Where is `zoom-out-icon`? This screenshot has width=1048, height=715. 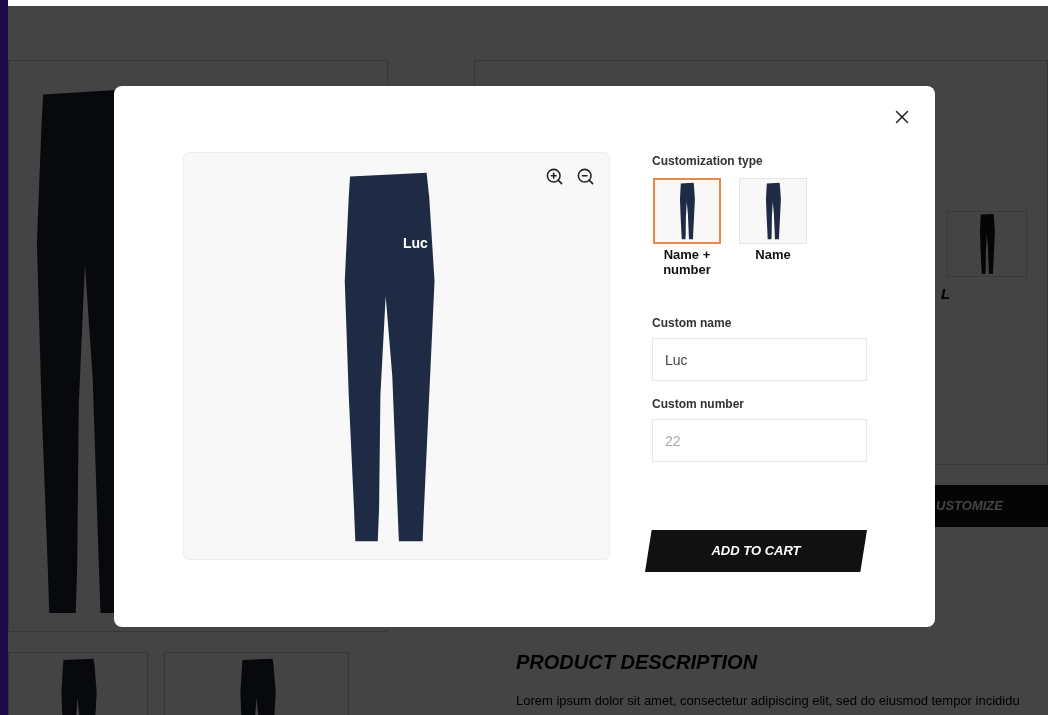 zoom-out-icon is located at coordinates (585, 176).